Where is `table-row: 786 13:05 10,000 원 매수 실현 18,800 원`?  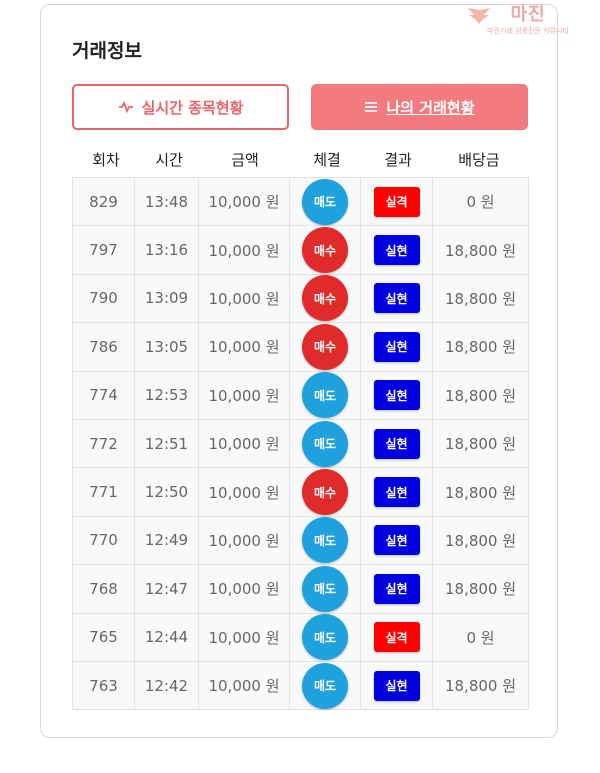
table-row: 786 13:05 10,000 원 매수 실현 18,800 원 is located at coordinates (300, 347).